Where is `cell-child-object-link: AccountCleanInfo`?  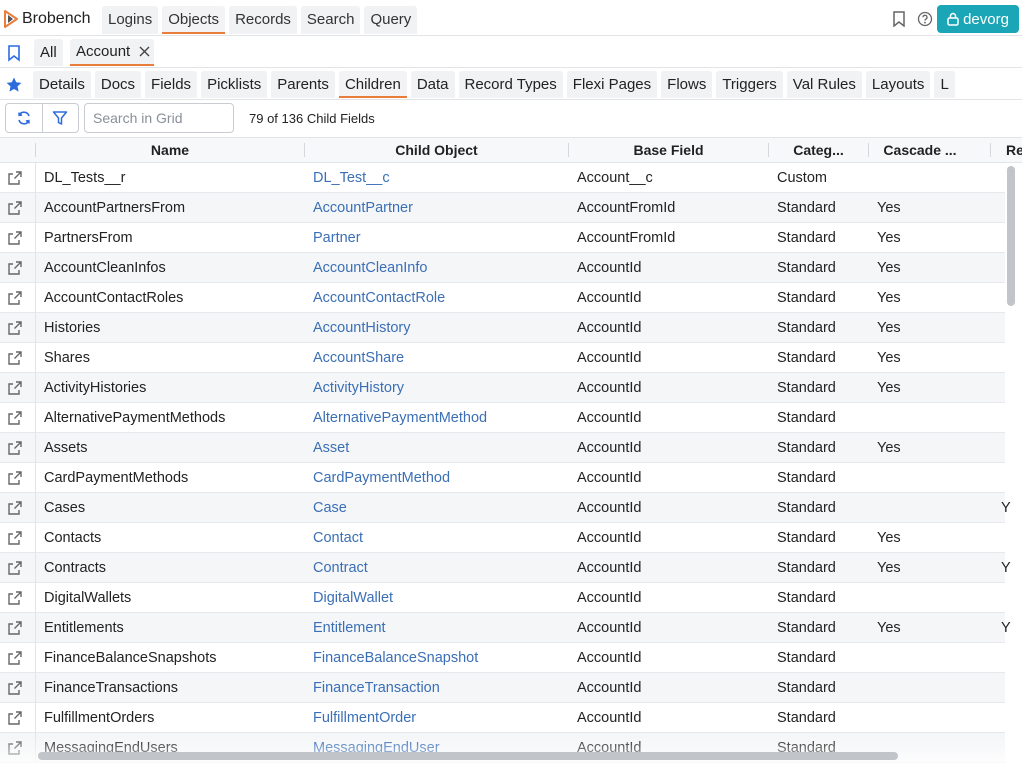 cell-child-object-link: AccountCleanInfo is located at coordinates (440, 268).